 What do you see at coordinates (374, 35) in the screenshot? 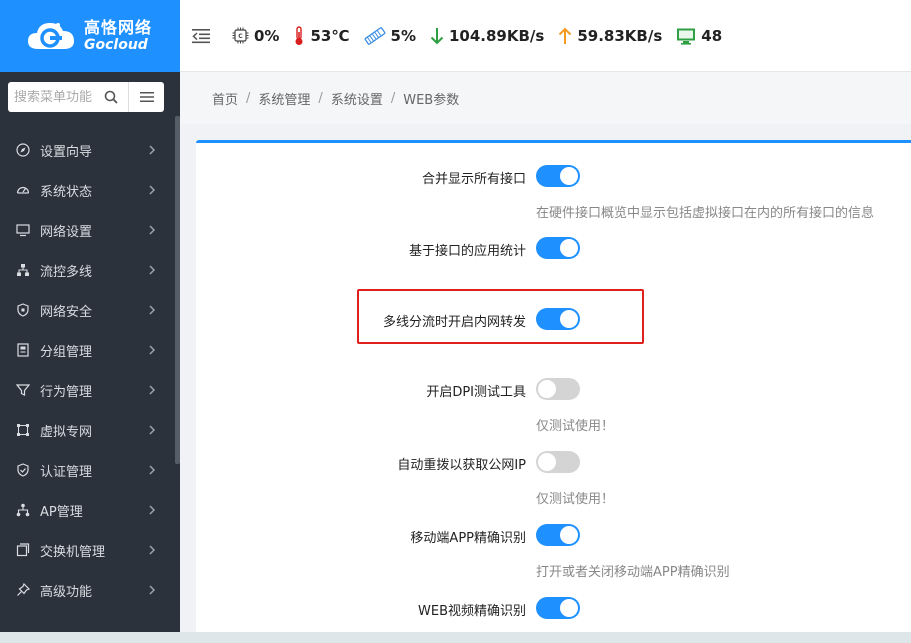
I see `memory-stick-icon` at bounding box center [374, 35].